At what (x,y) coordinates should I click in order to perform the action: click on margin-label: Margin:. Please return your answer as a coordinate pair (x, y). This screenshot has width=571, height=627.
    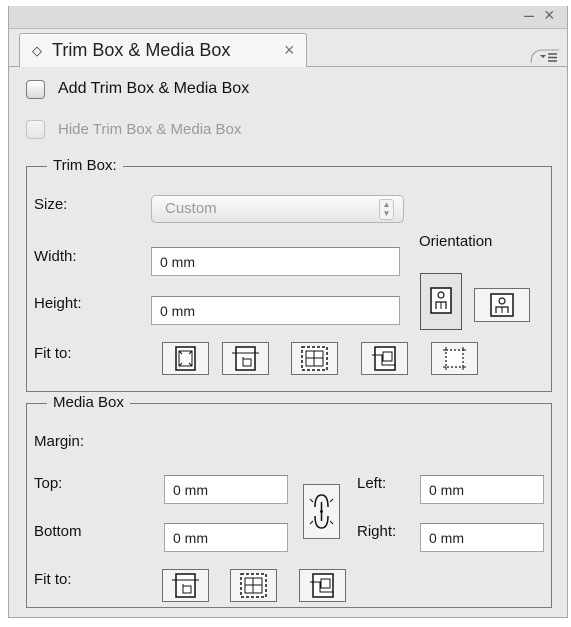
    Looking at the image, I should click on (59, 441).